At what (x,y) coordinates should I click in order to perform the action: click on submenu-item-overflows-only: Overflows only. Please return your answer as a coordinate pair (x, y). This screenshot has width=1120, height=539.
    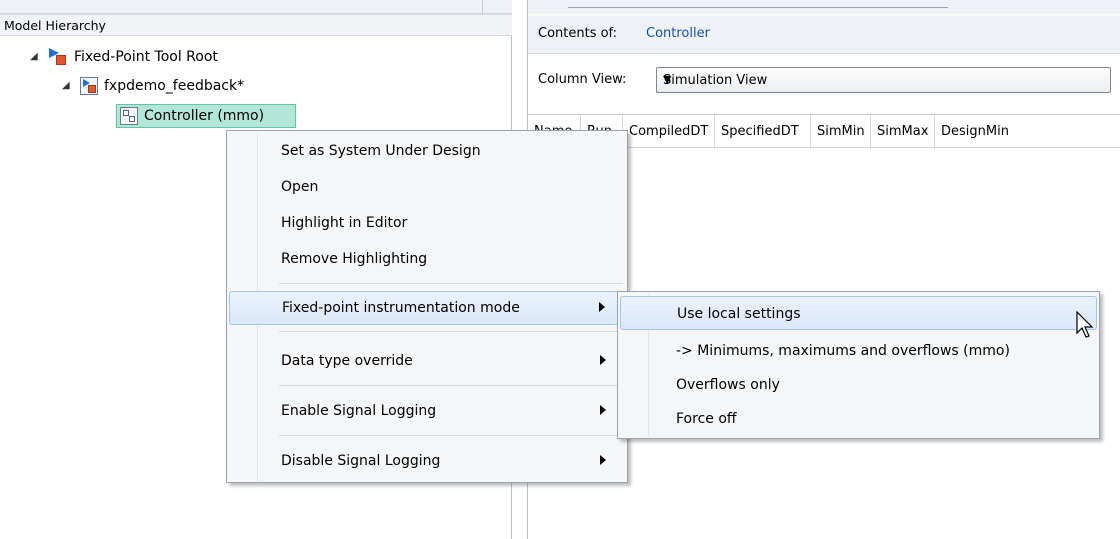
    Looking at the image, I should click on (858, 385).